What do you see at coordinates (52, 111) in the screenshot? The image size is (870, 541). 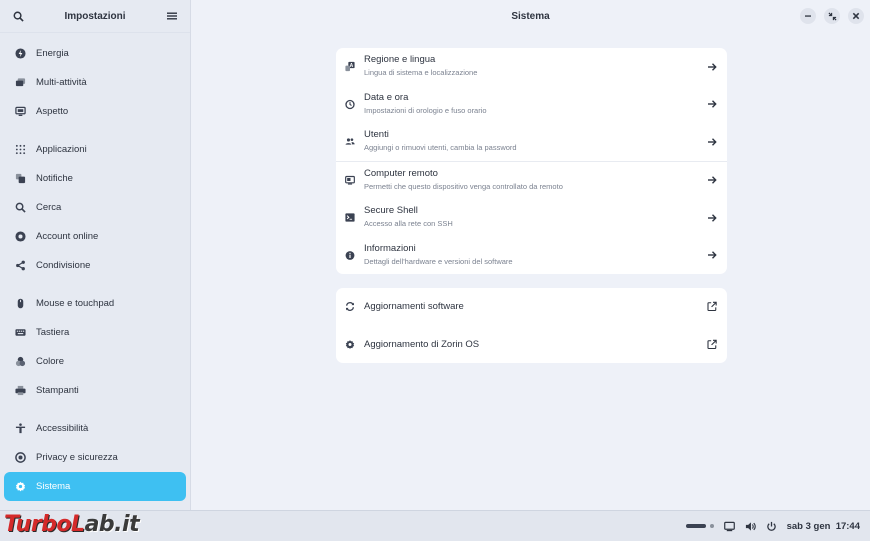 I see `sidebar-item-label: Aspetto` at bounding box center [52, 111].